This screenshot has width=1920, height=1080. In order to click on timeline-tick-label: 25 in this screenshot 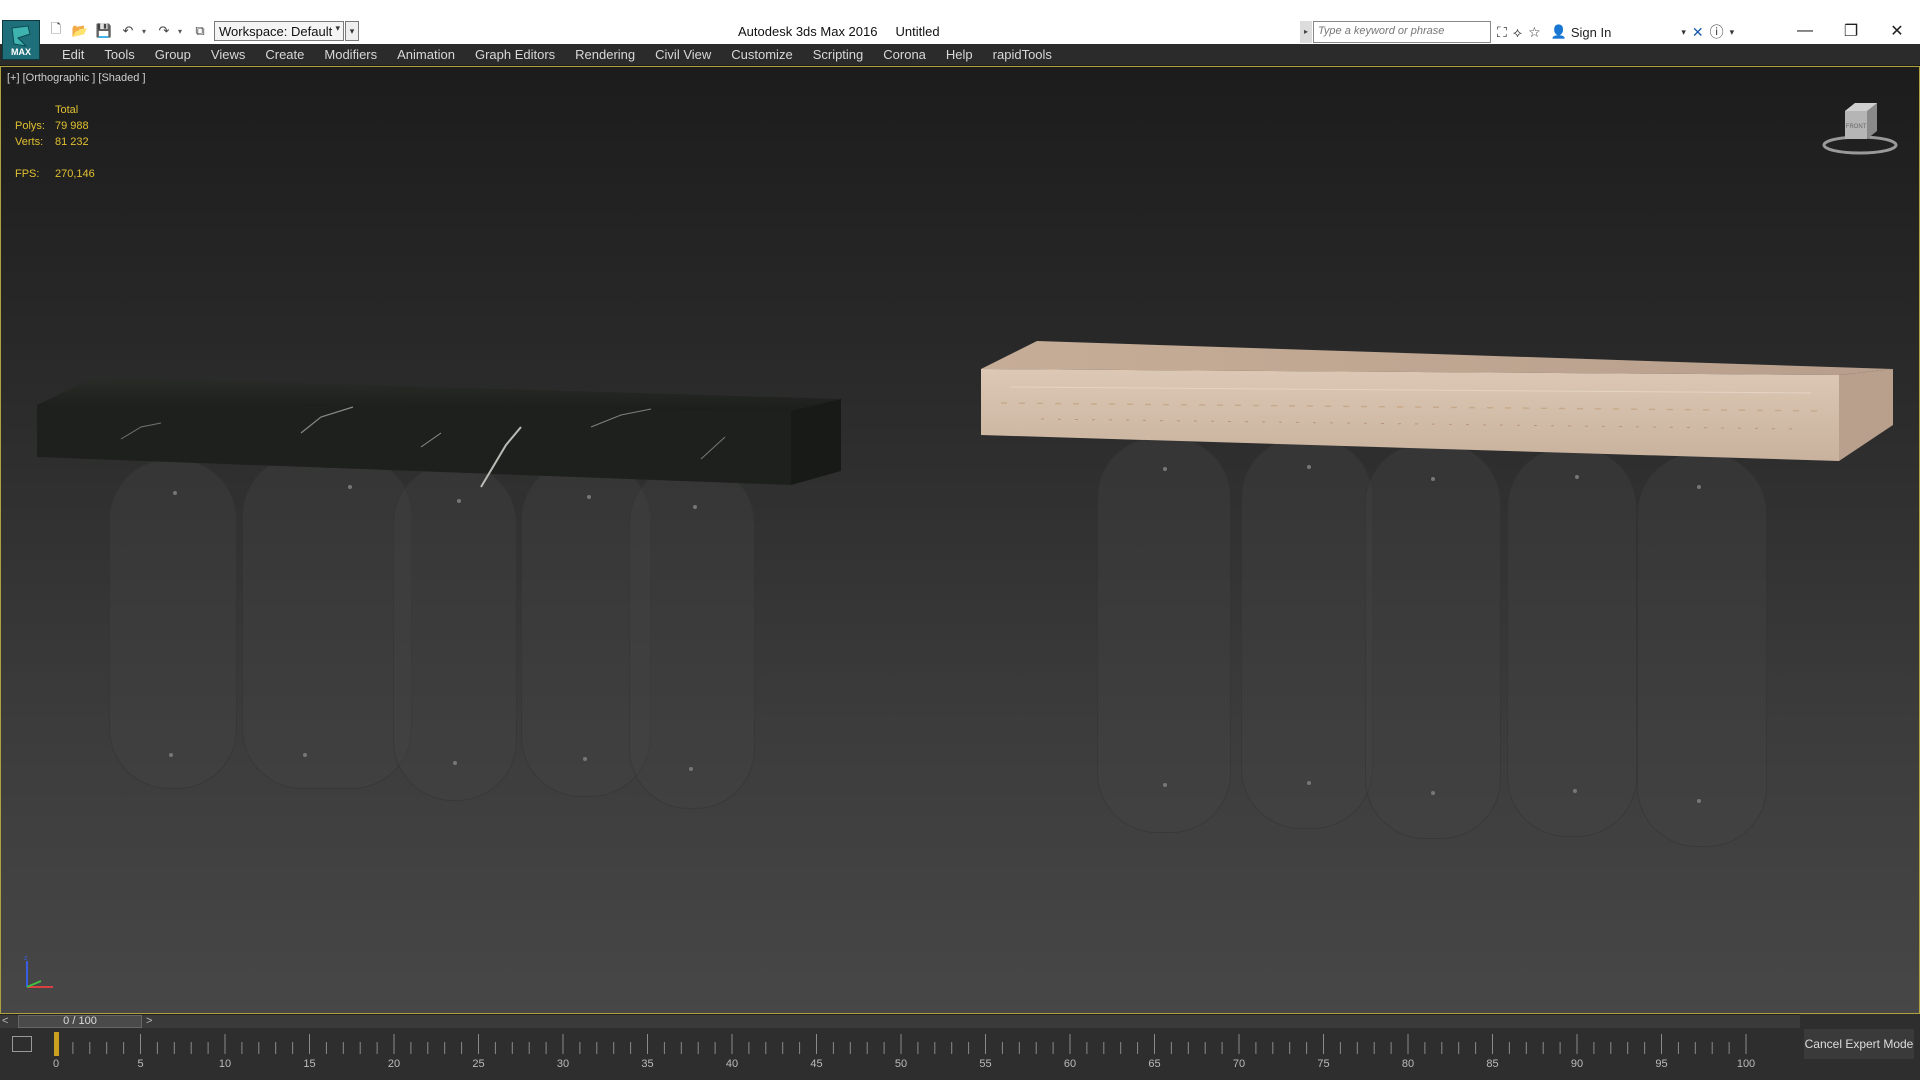, I will do `click(478, 1064)`.